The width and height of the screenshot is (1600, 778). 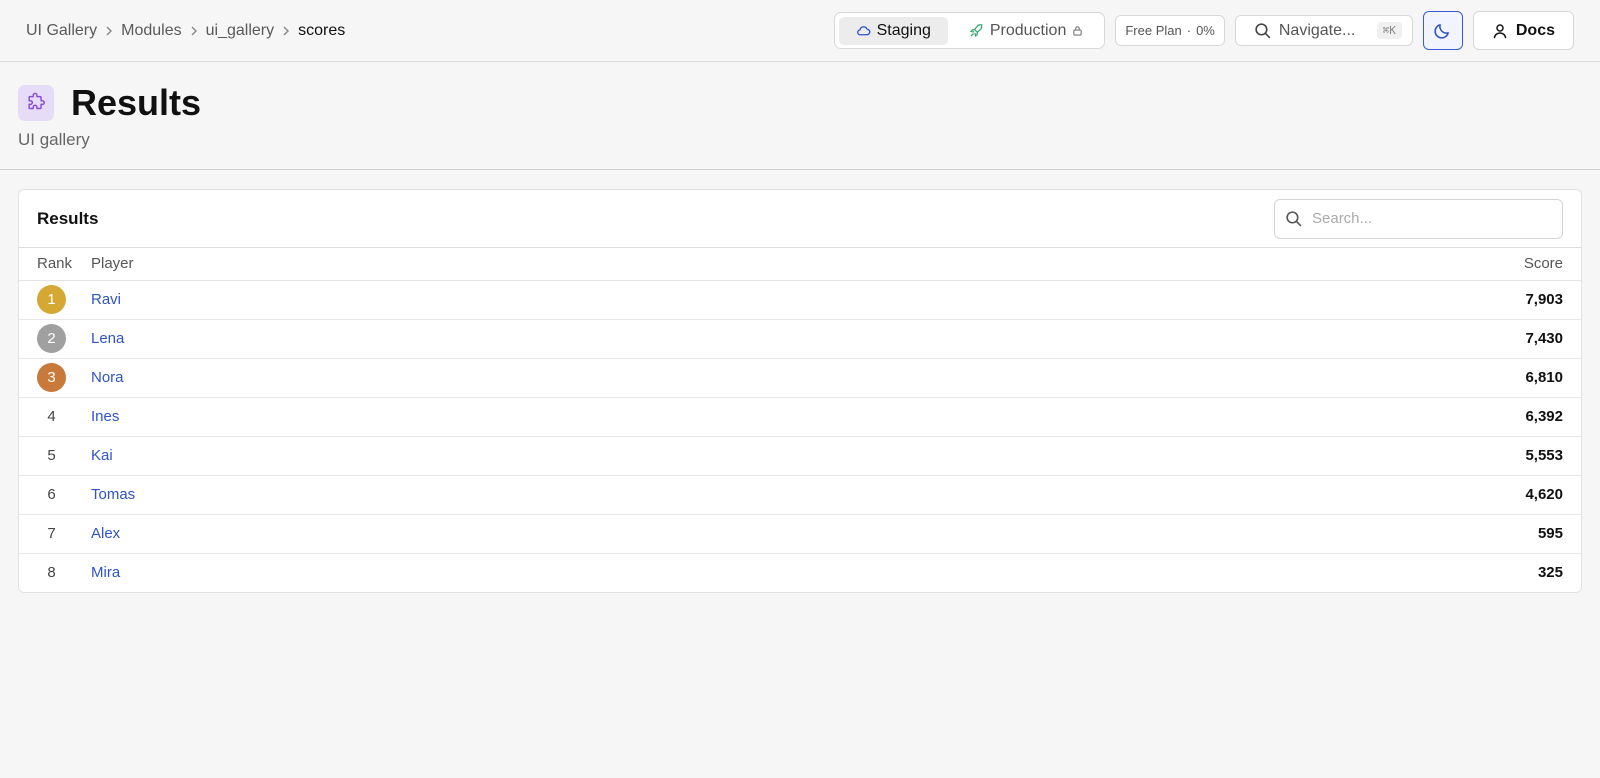 I want to click on page-title: Results, so click(x=136, y=102).